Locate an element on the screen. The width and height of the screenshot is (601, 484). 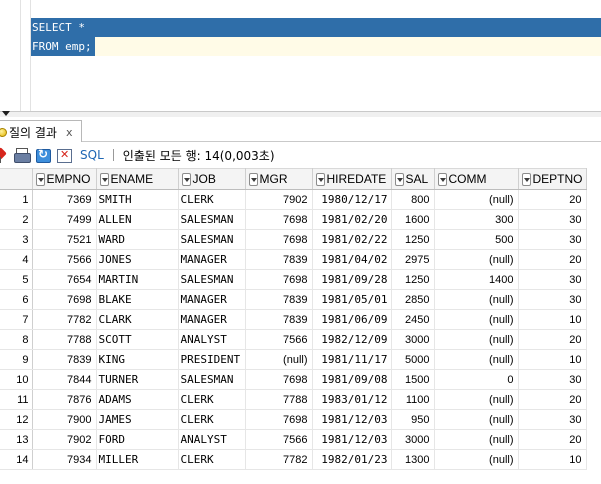
cell-ename: JONES is located at coordinates (137, 259).